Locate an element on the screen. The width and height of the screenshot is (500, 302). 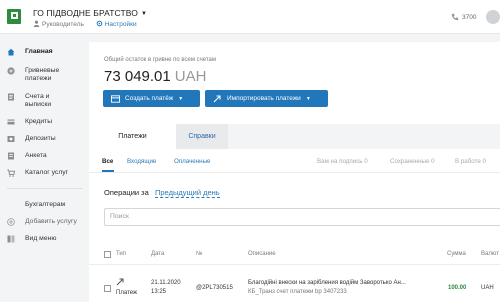
sidebar-item-label: Гривневые платежи is located at coordinates (42, 74).